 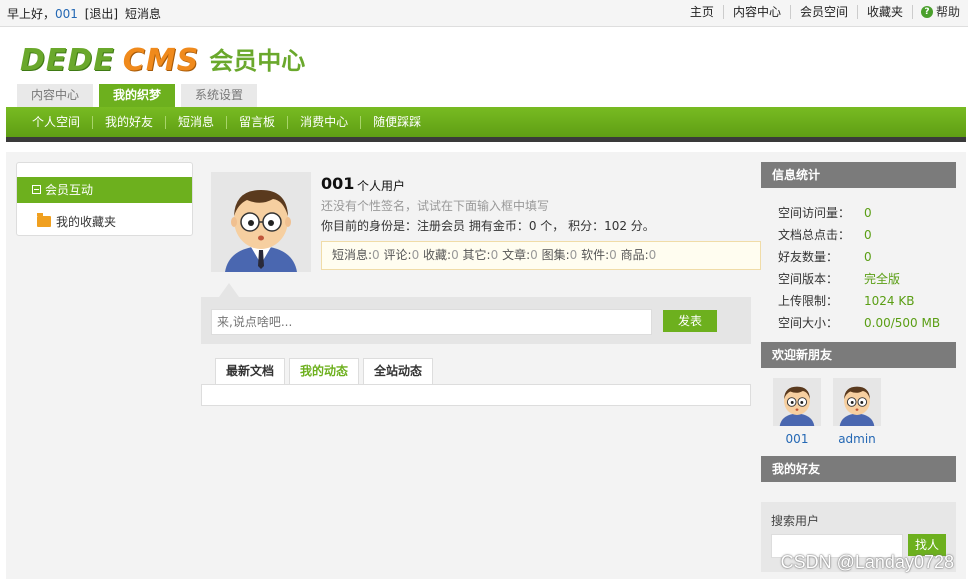 What do you see at coordinates (859, 301) in the screenshot?
I see `stat-row: 上传限制： 1024 KB` at bounding box center [859, 301].